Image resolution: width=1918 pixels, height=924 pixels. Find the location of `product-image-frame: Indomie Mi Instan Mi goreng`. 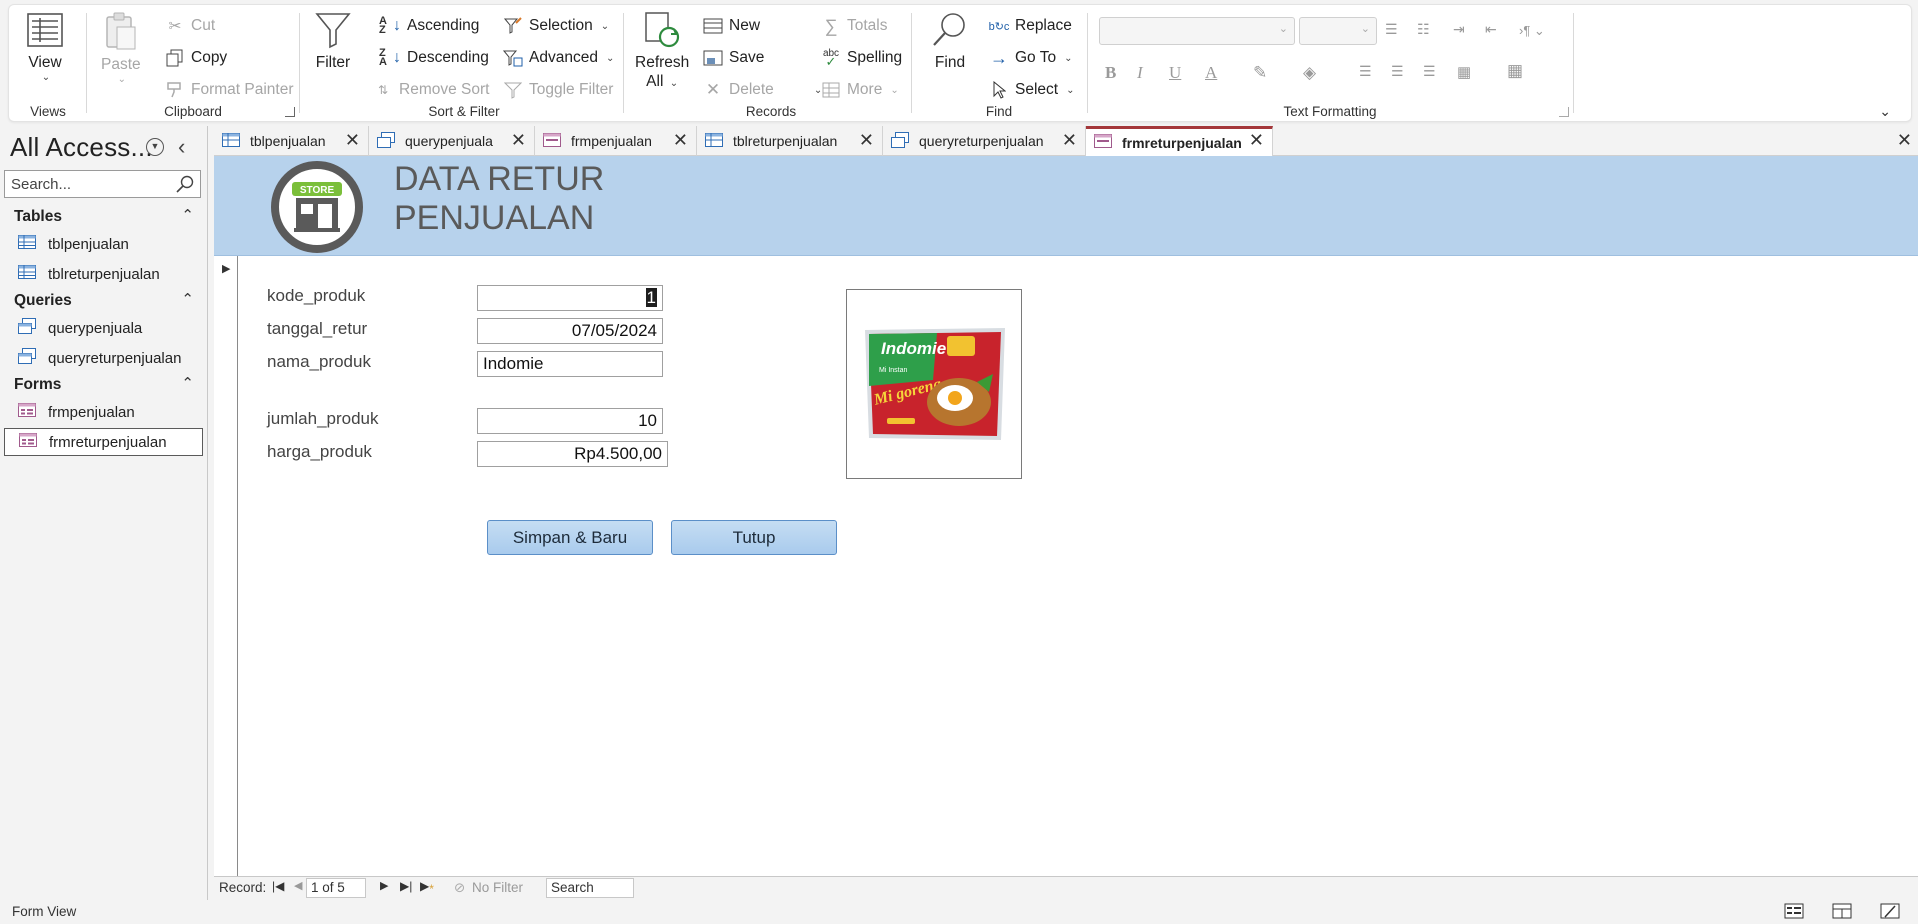

product-image-frame: Indomie Mi Instan Mi goreng is located at coordinates (934, 384).